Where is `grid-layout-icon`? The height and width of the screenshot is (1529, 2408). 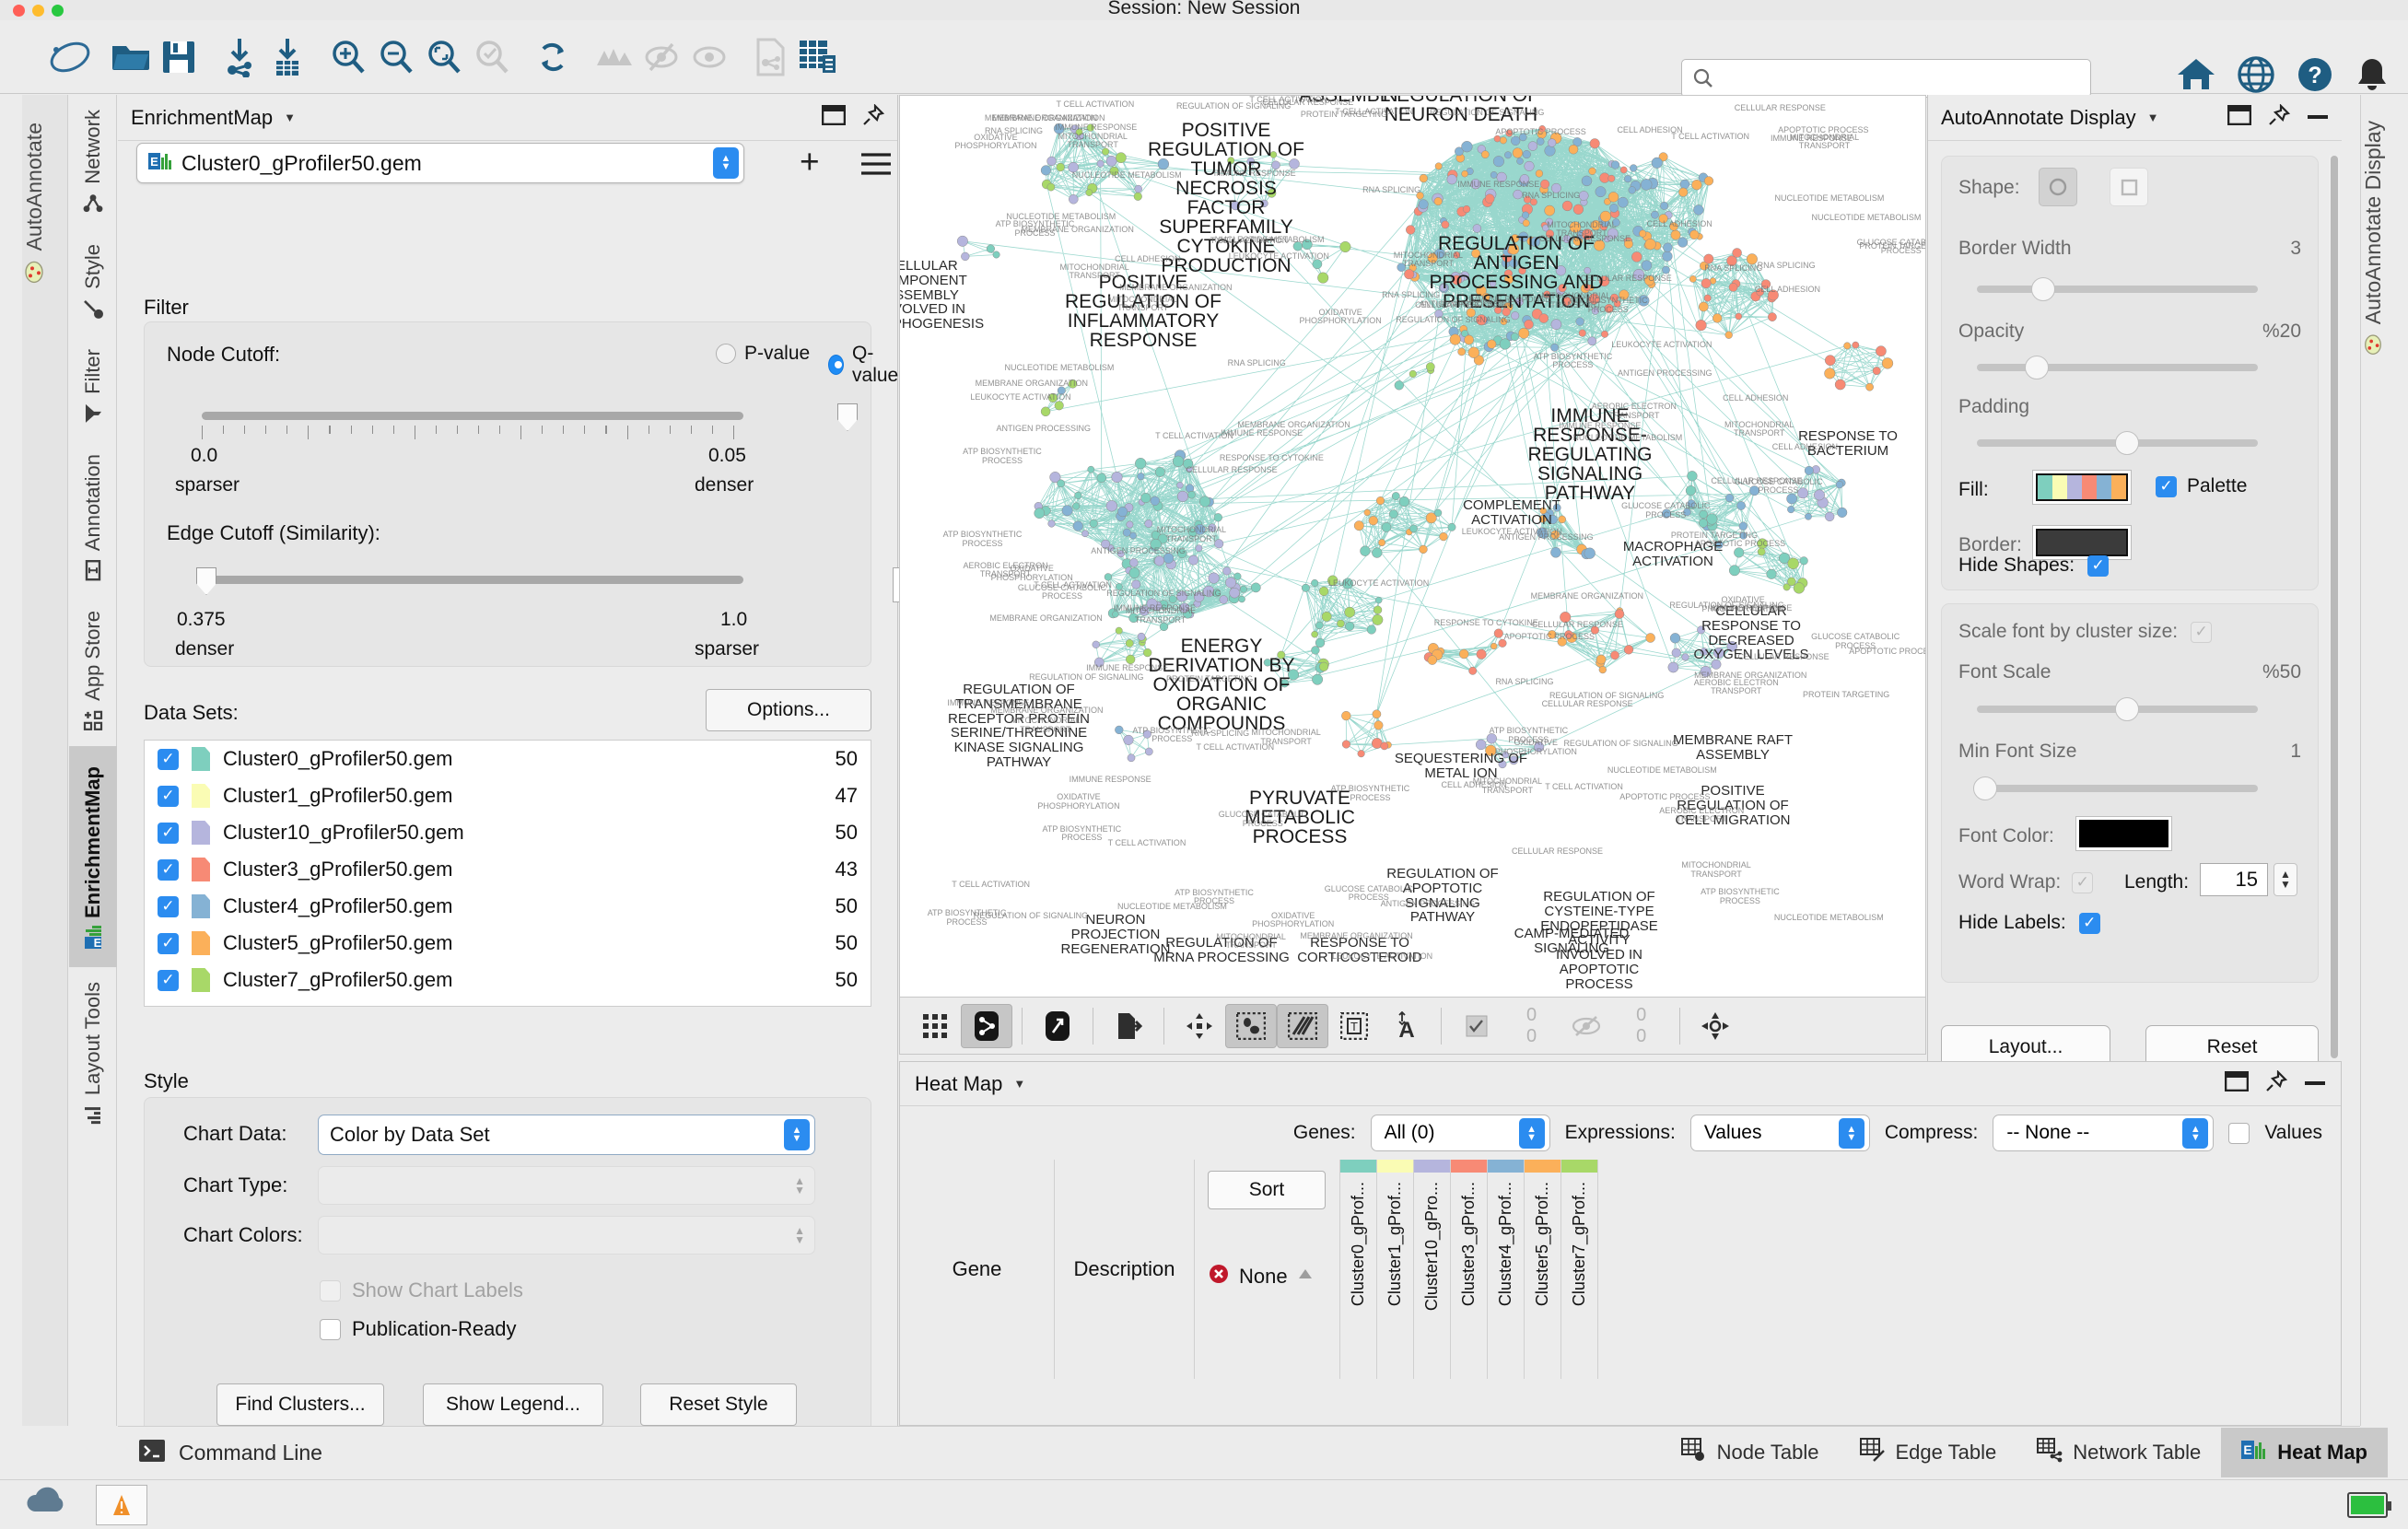
grid-layout-icon is located at coordinates (935, 1026).